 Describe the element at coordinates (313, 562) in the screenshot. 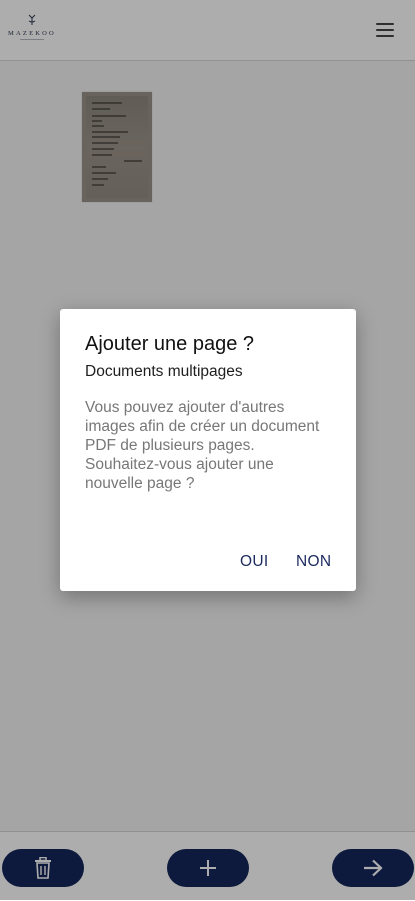

I see `no-button: NON` at that location.